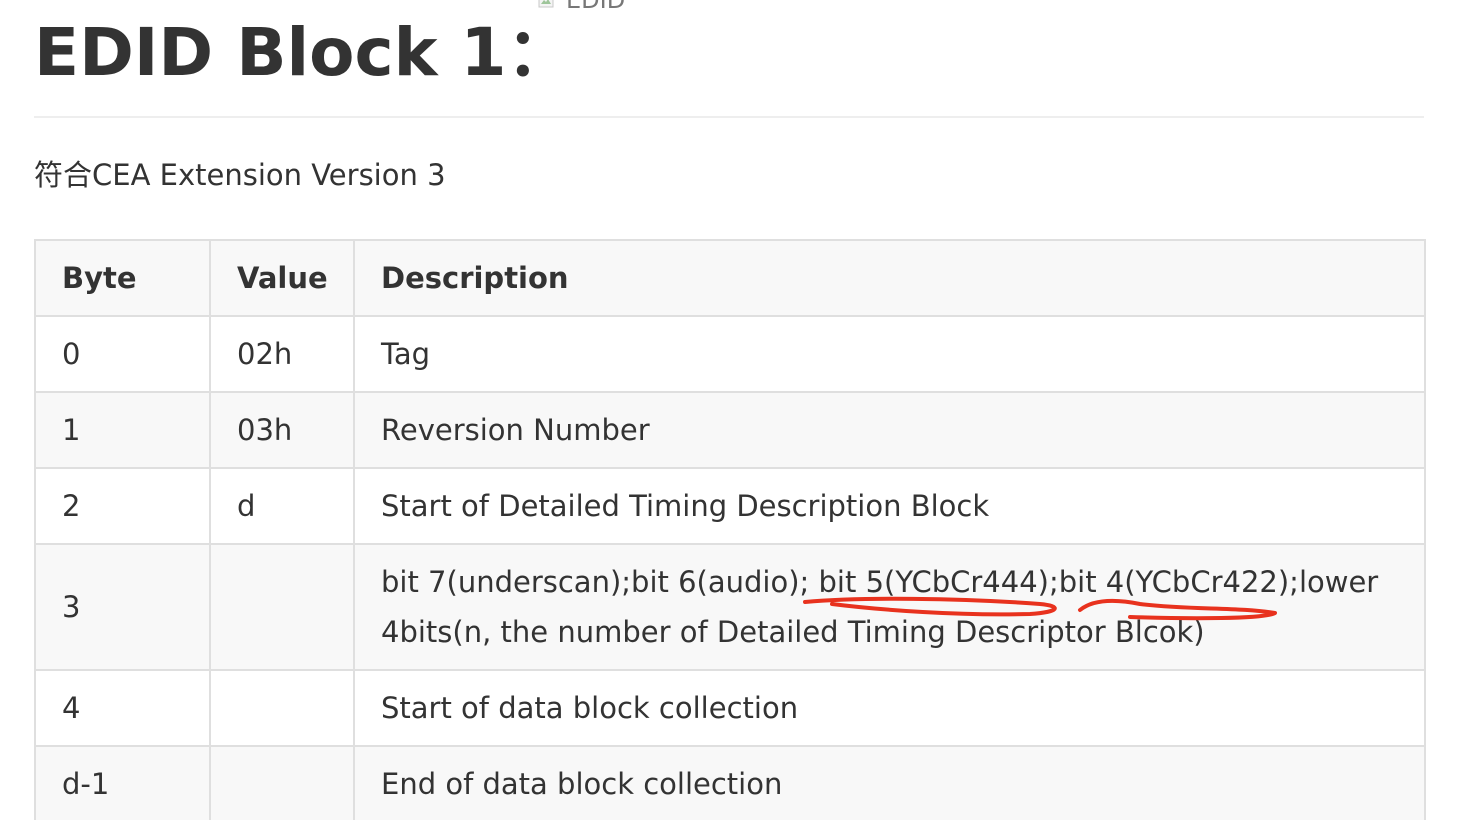 The width and height of the screenshot is (1458, 820). I want to click on table-row: 4 Start of data block collection, so click(730, 708).